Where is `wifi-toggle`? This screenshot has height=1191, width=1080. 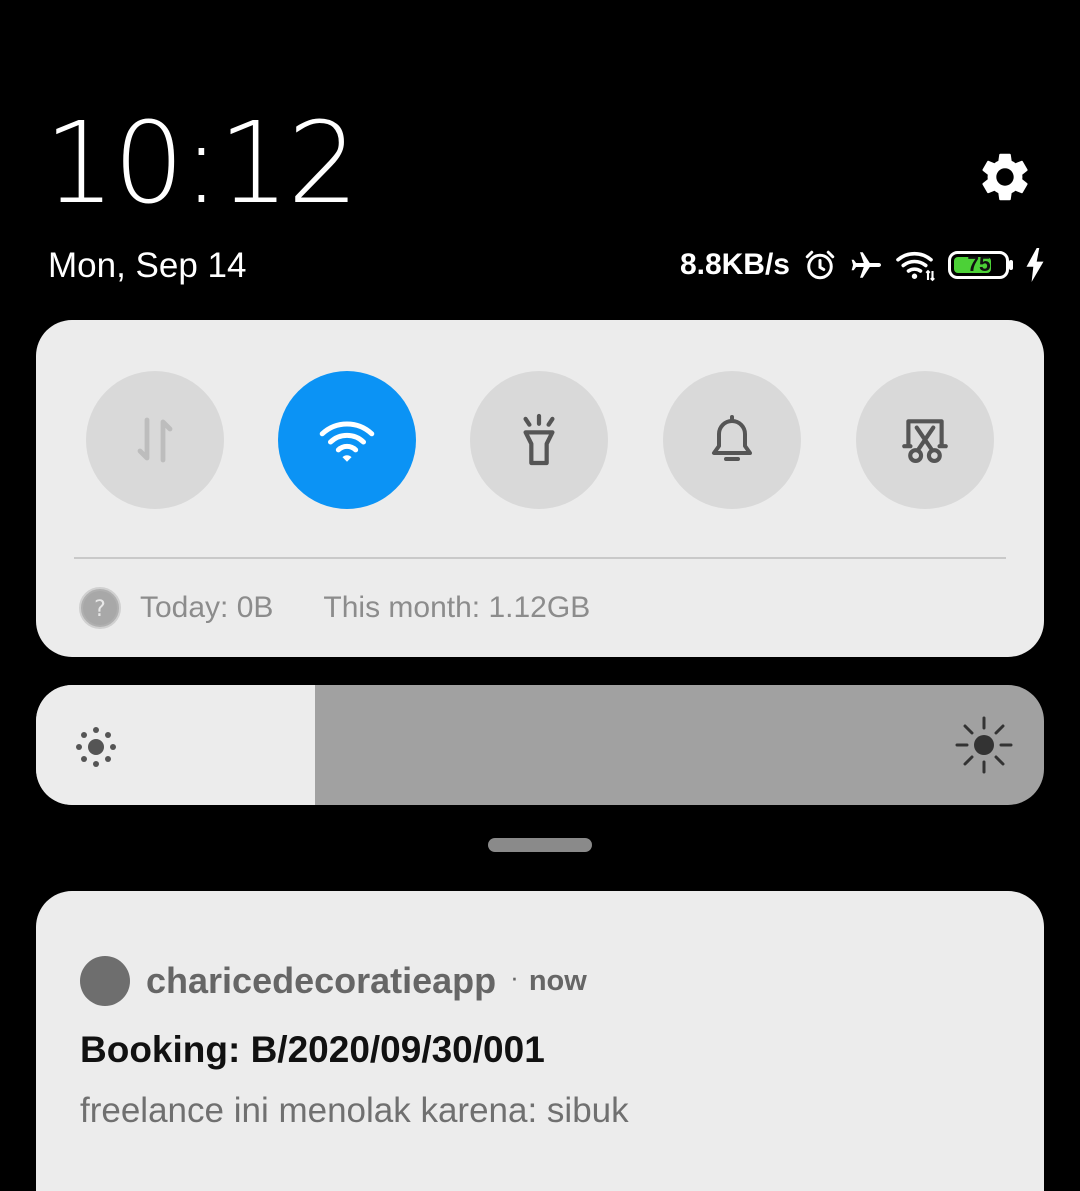
wifi-toggle is located at coordinates (347, 440).